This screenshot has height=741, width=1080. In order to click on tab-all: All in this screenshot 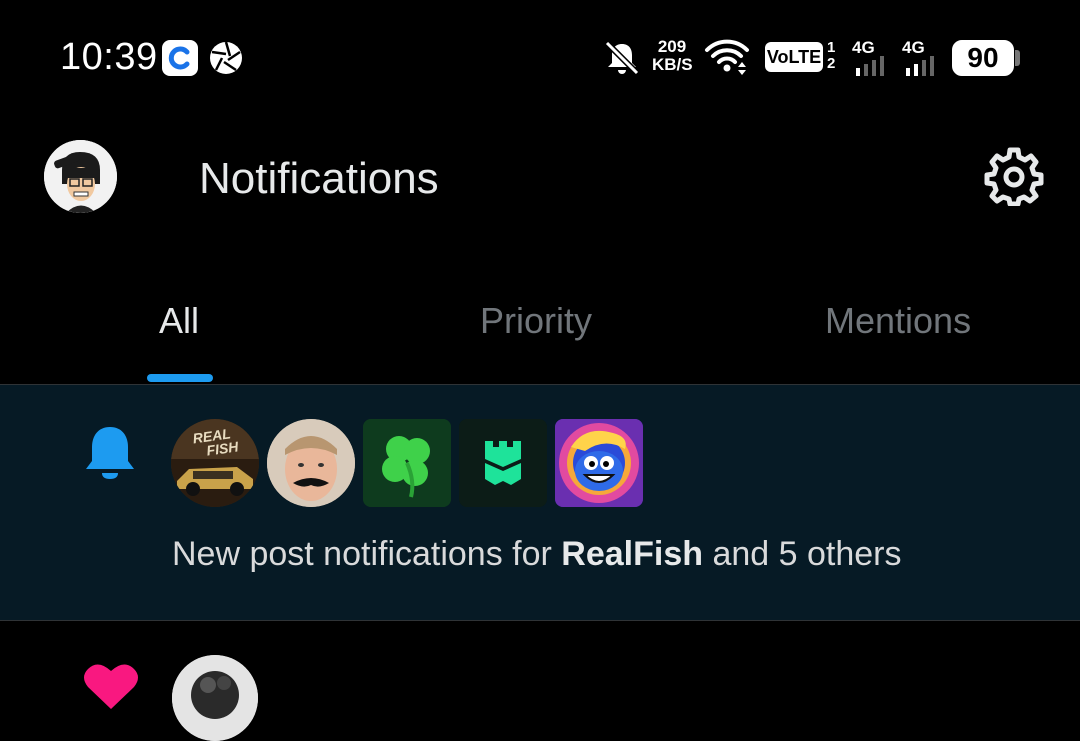, I will do `click(179, 321)`.